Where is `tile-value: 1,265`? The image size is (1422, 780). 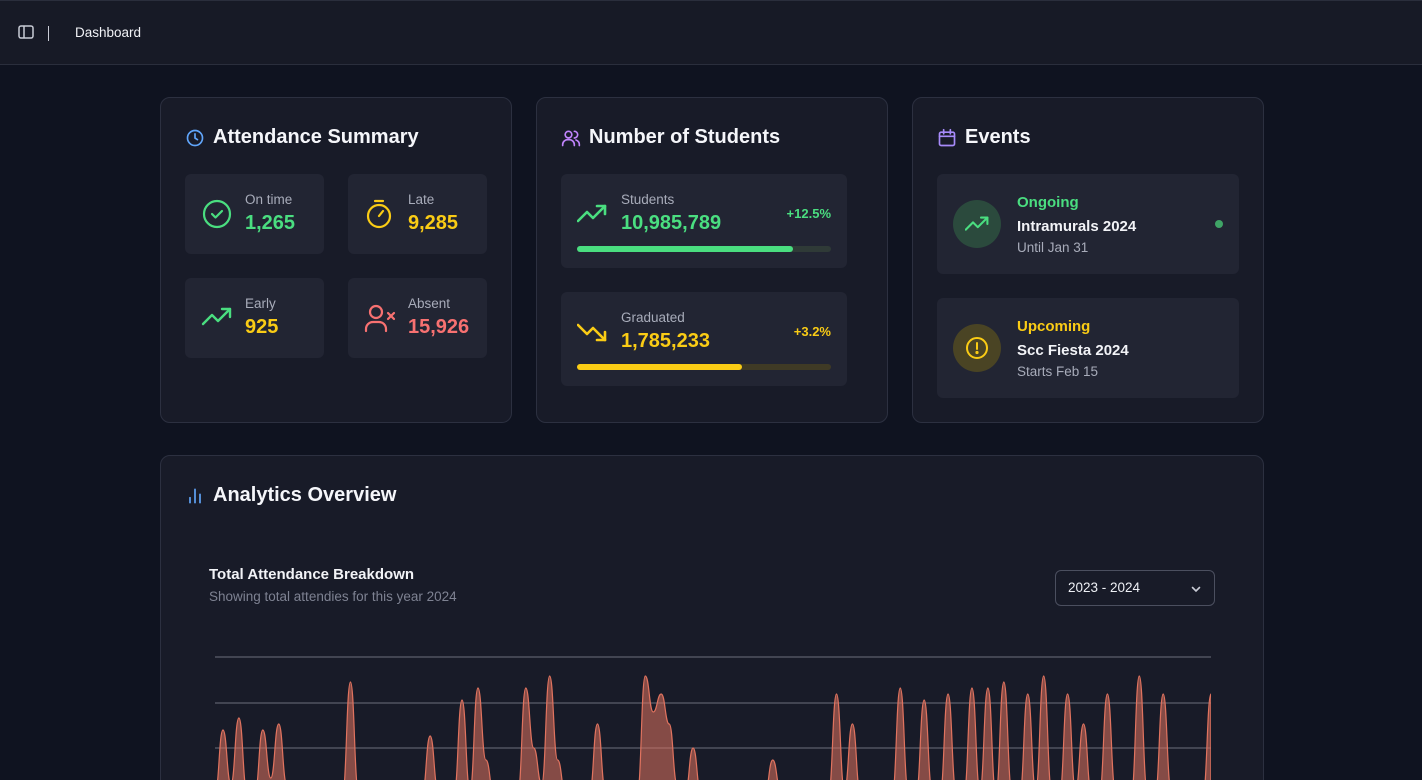 tile-value: 1,265 is located at coordinates (270, 223).